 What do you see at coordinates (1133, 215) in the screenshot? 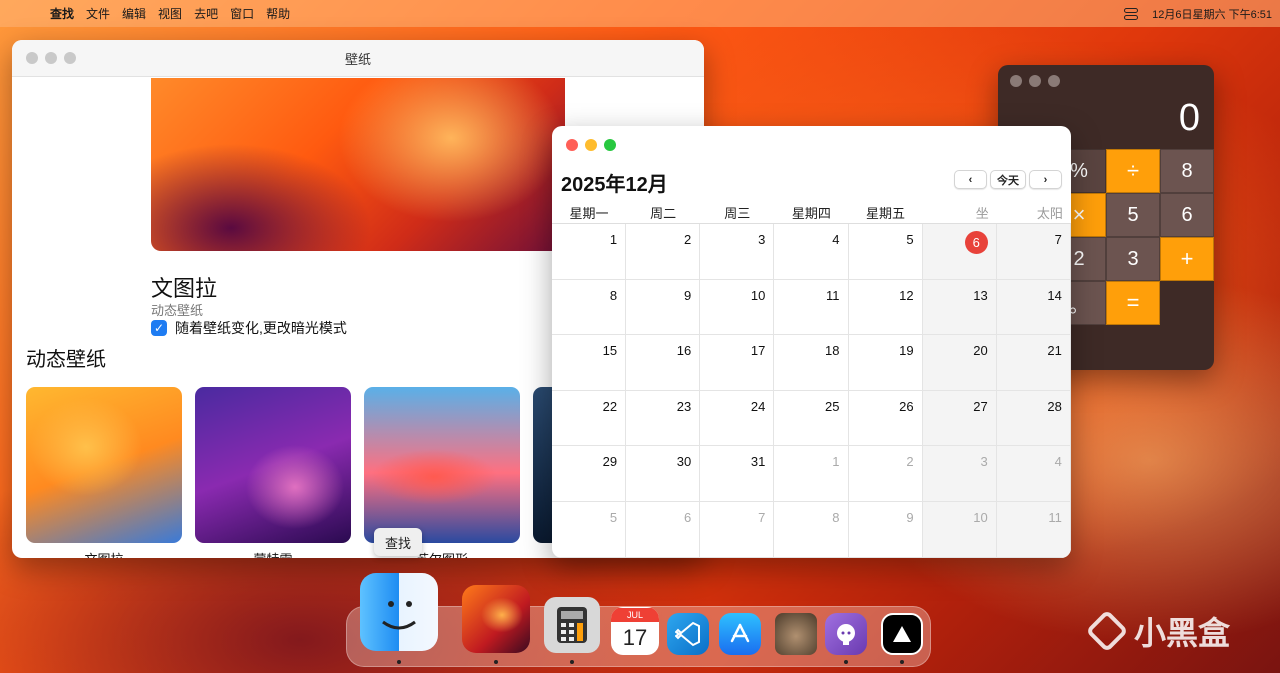
I see `key-5: 5` at bounding box center [1133, 215].